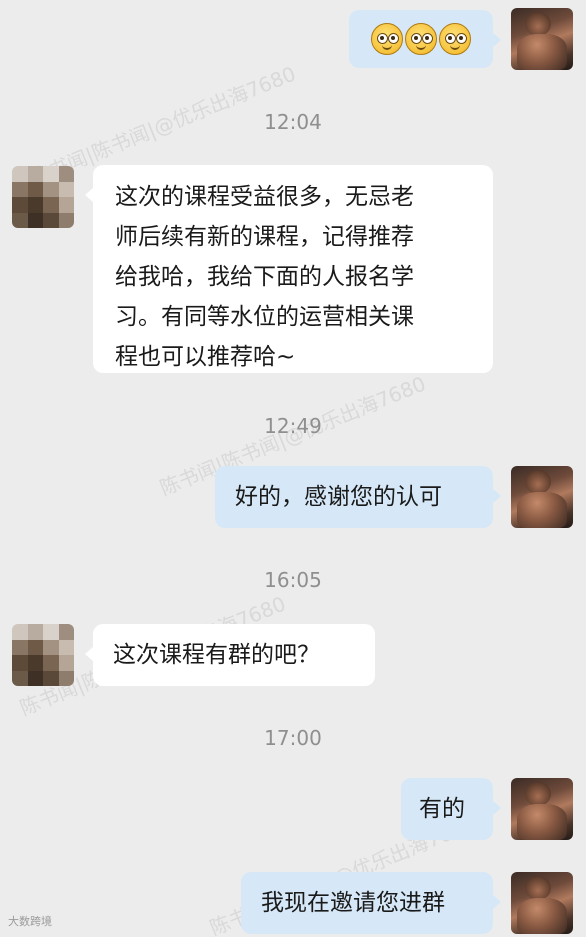 Image resolution: width=586 pixels, height=937 pixels. Describe the element at coordinates (264, 197) in the screenshot. I see `message-line: 这次的课程受益很多，无忌老` at that location.